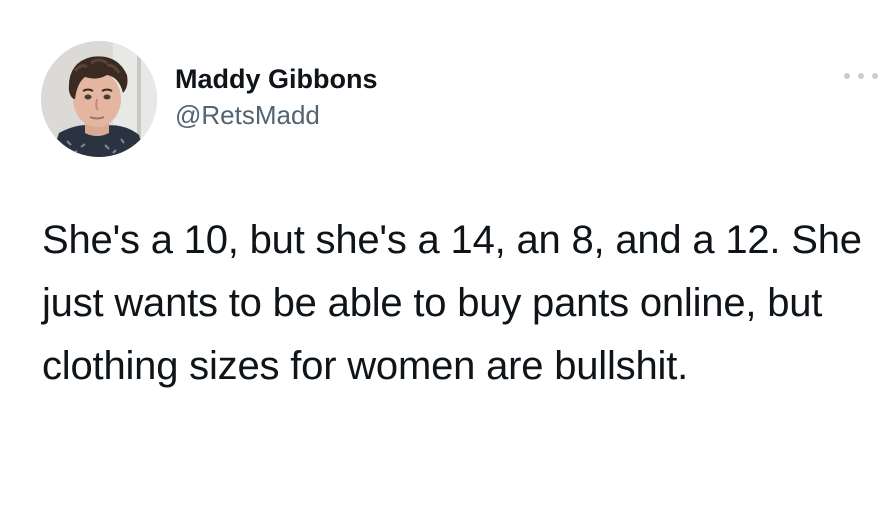  I want to click on author-display-name: Maddy Gibbons, so click(276, 79).